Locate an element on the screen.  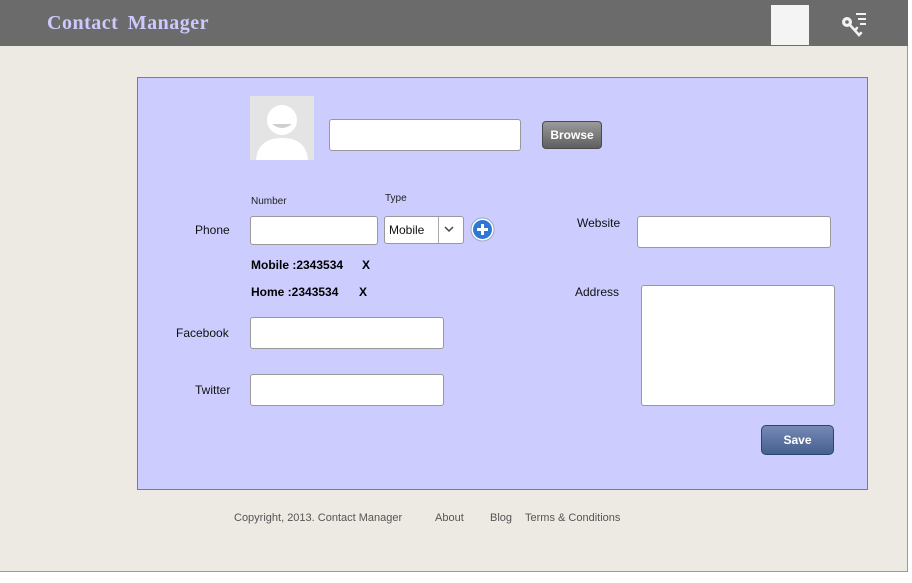
remove-mobile-button: X is located at coordinates (366, 265).